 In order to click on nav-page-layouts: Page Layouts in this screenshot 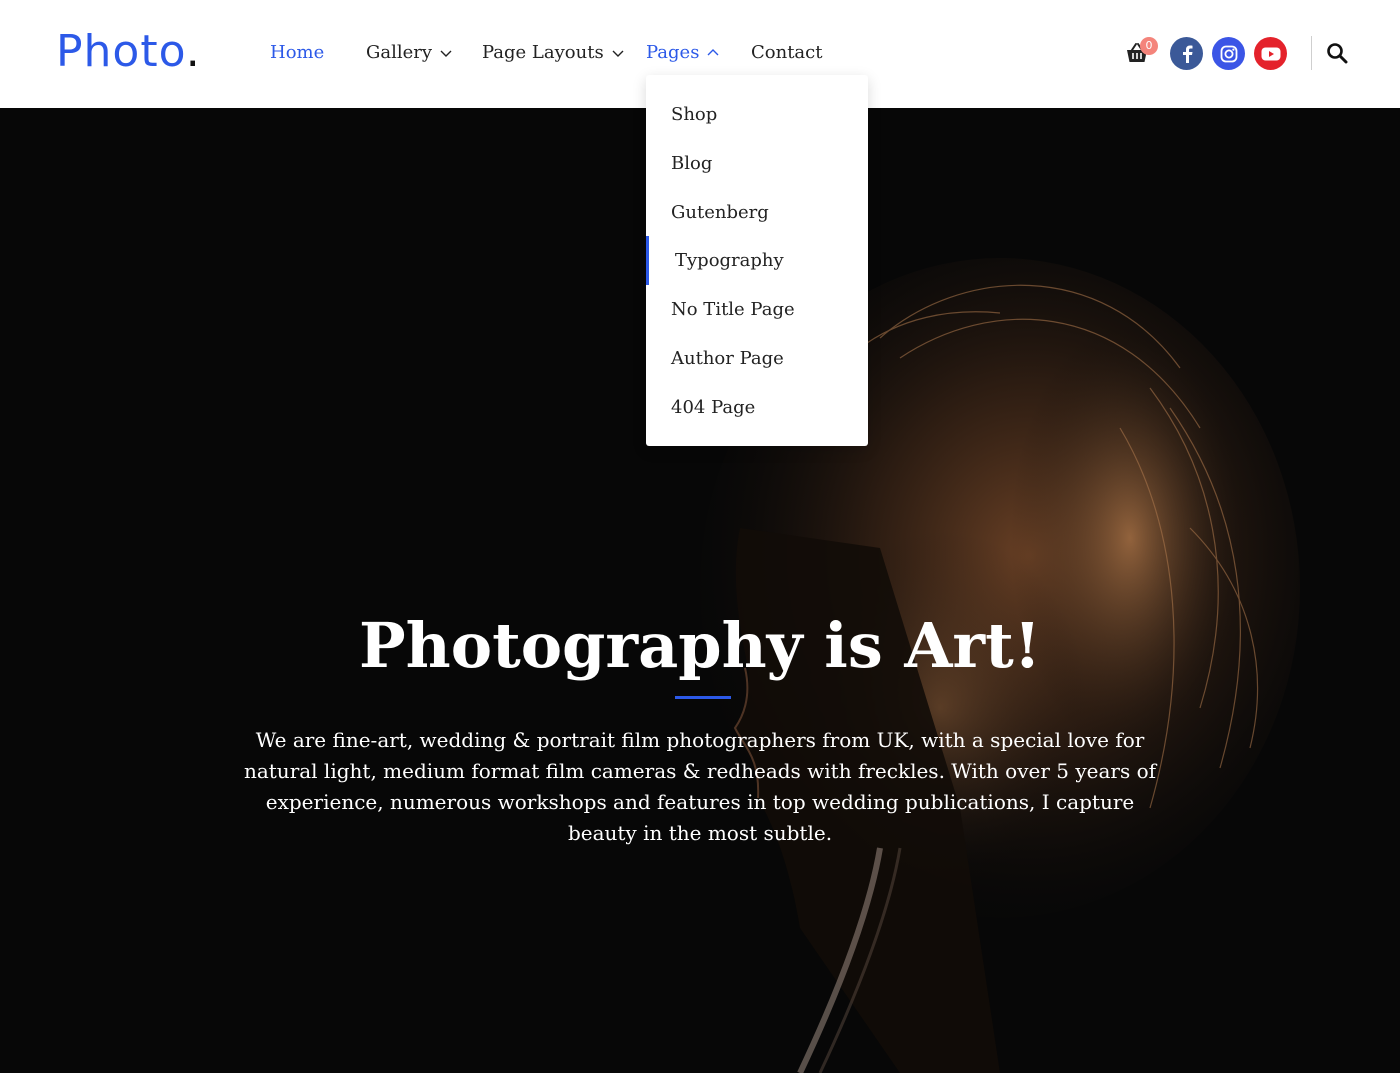, I will do `click(553, 53)`.